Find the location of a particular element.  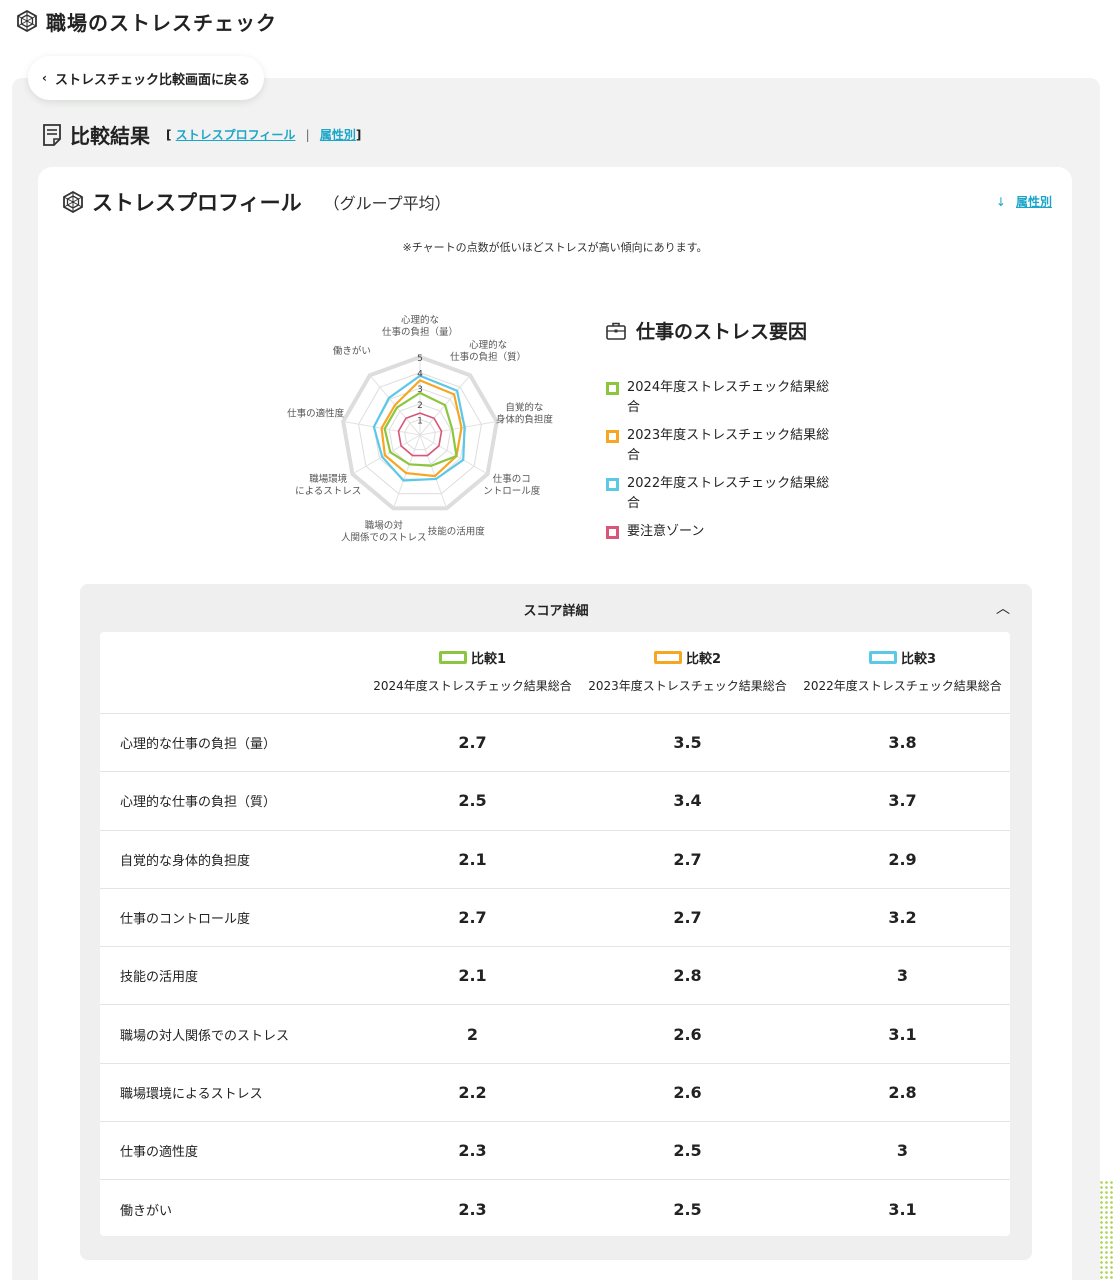

link-stress-profile: ストレスプロフィール is located at coordinates (236, 135).